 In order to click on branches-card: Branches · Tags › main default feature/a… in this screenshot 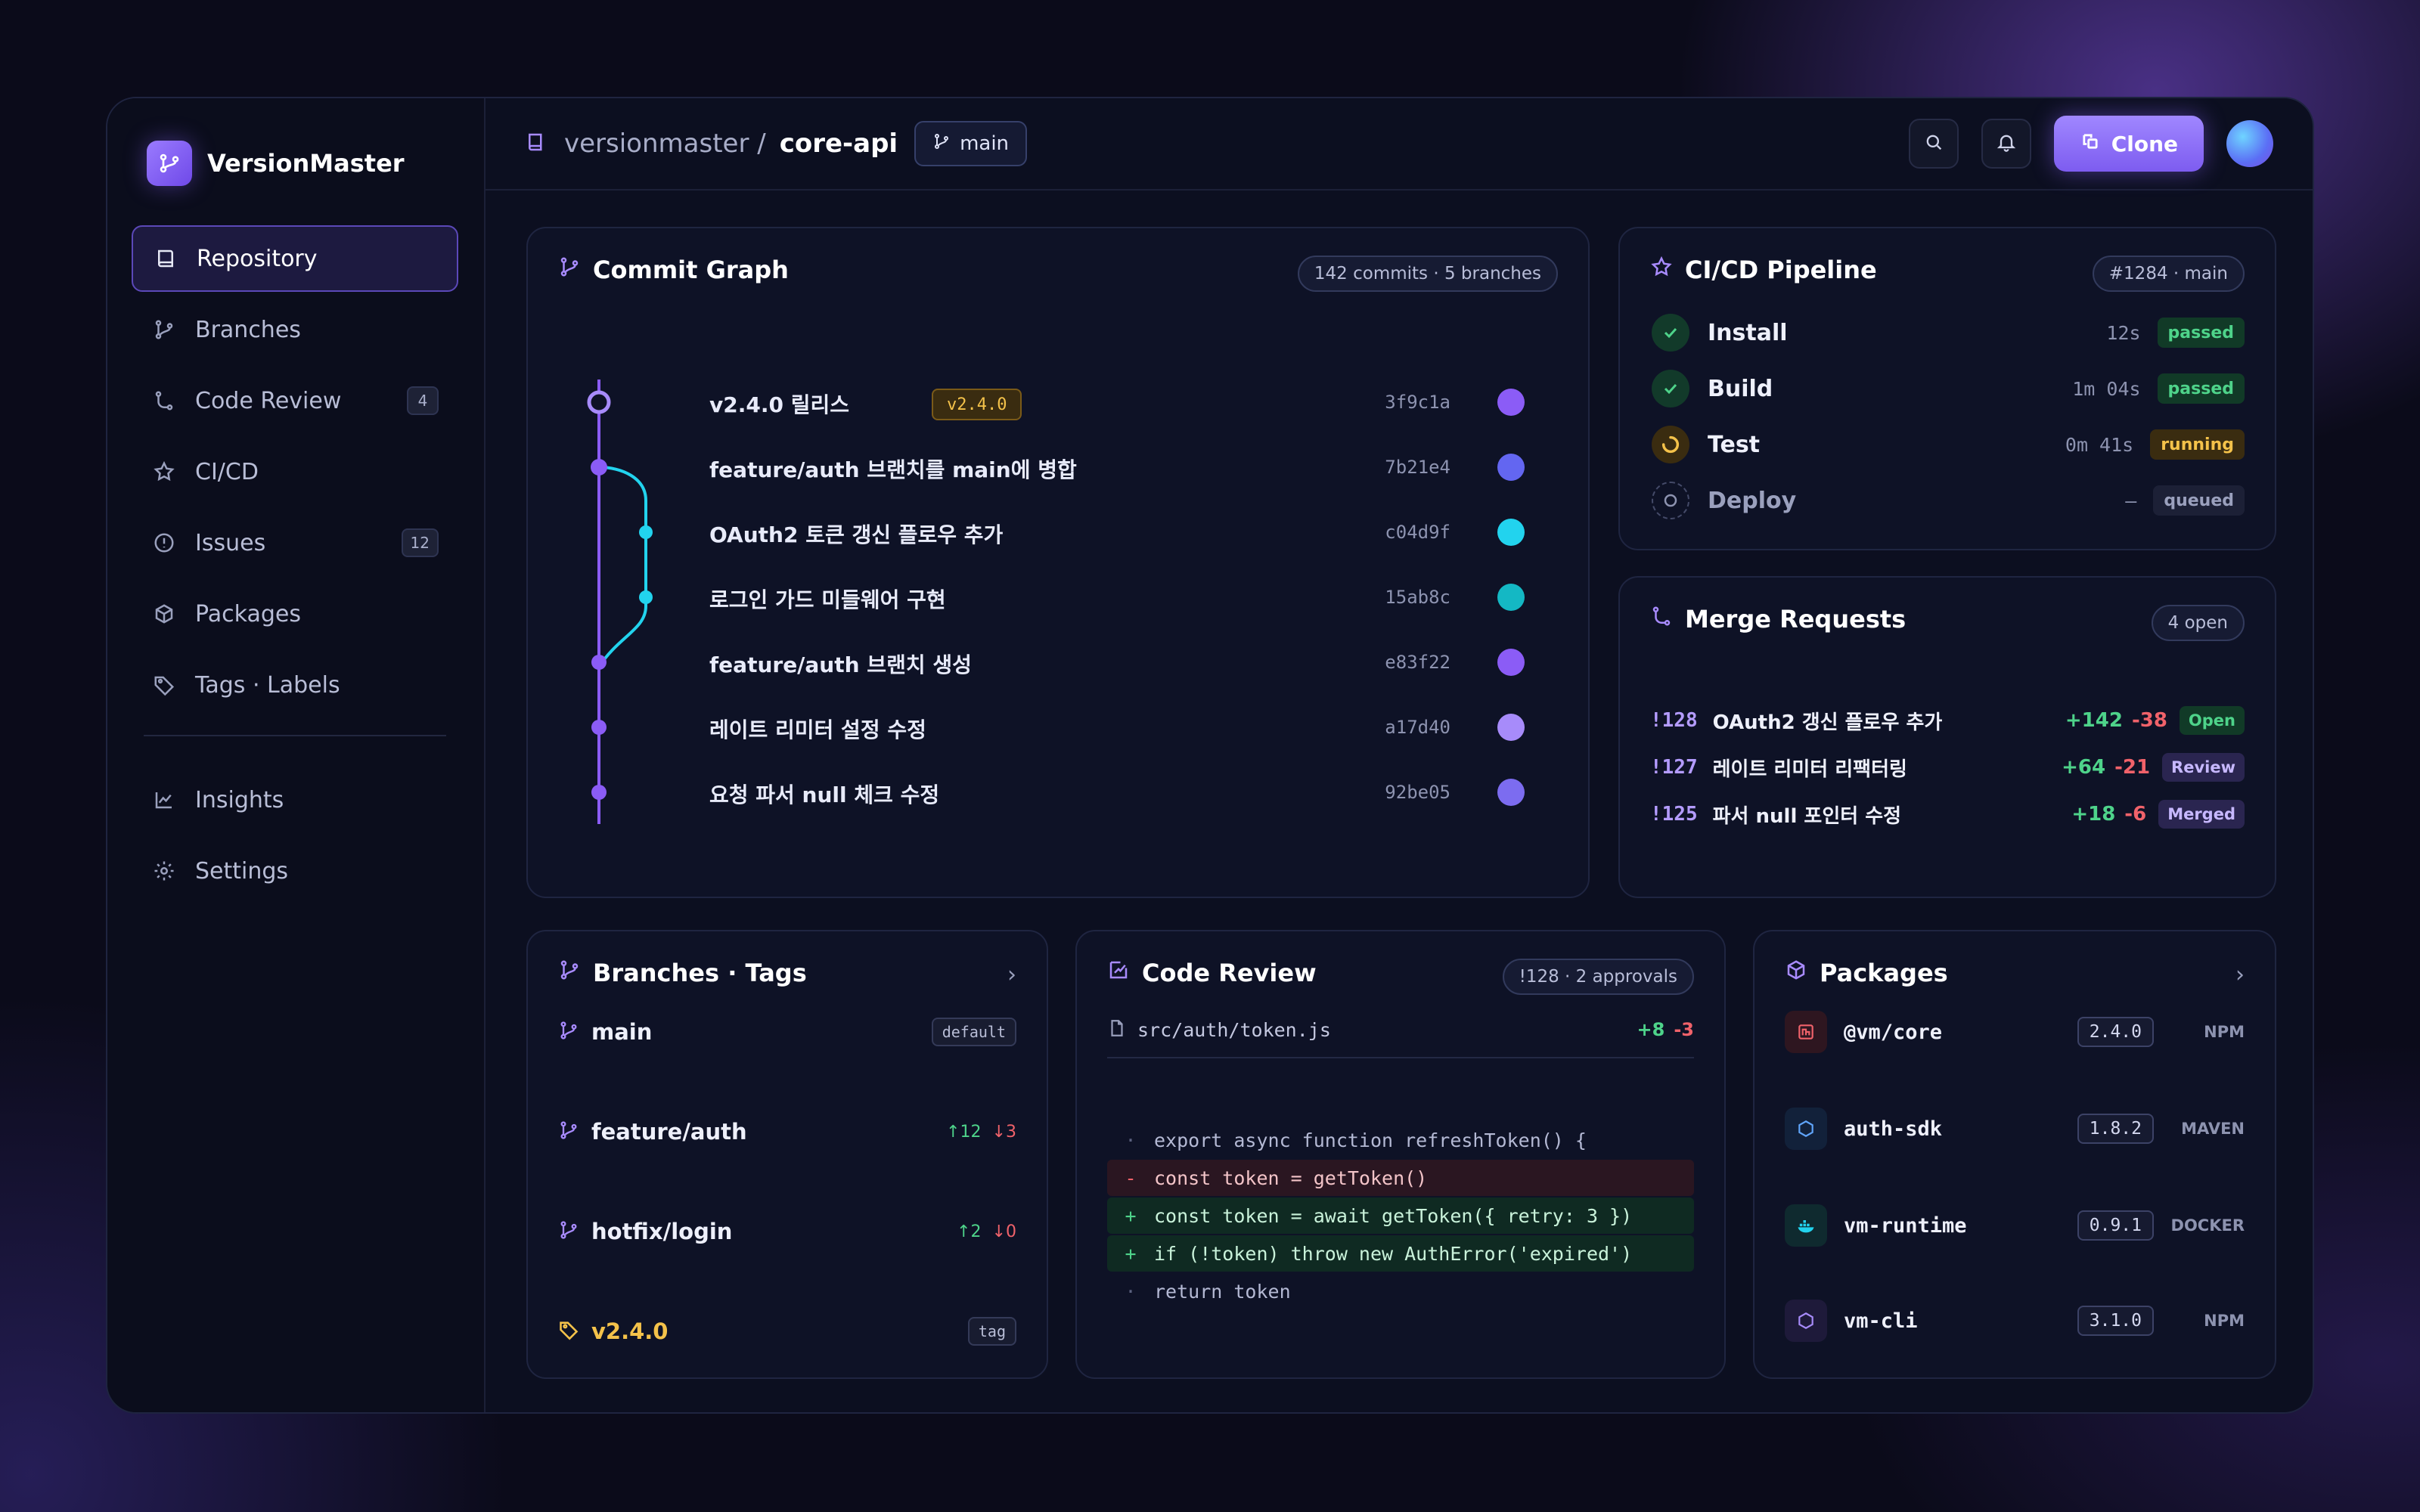, I will do `click(787, 1154)`.